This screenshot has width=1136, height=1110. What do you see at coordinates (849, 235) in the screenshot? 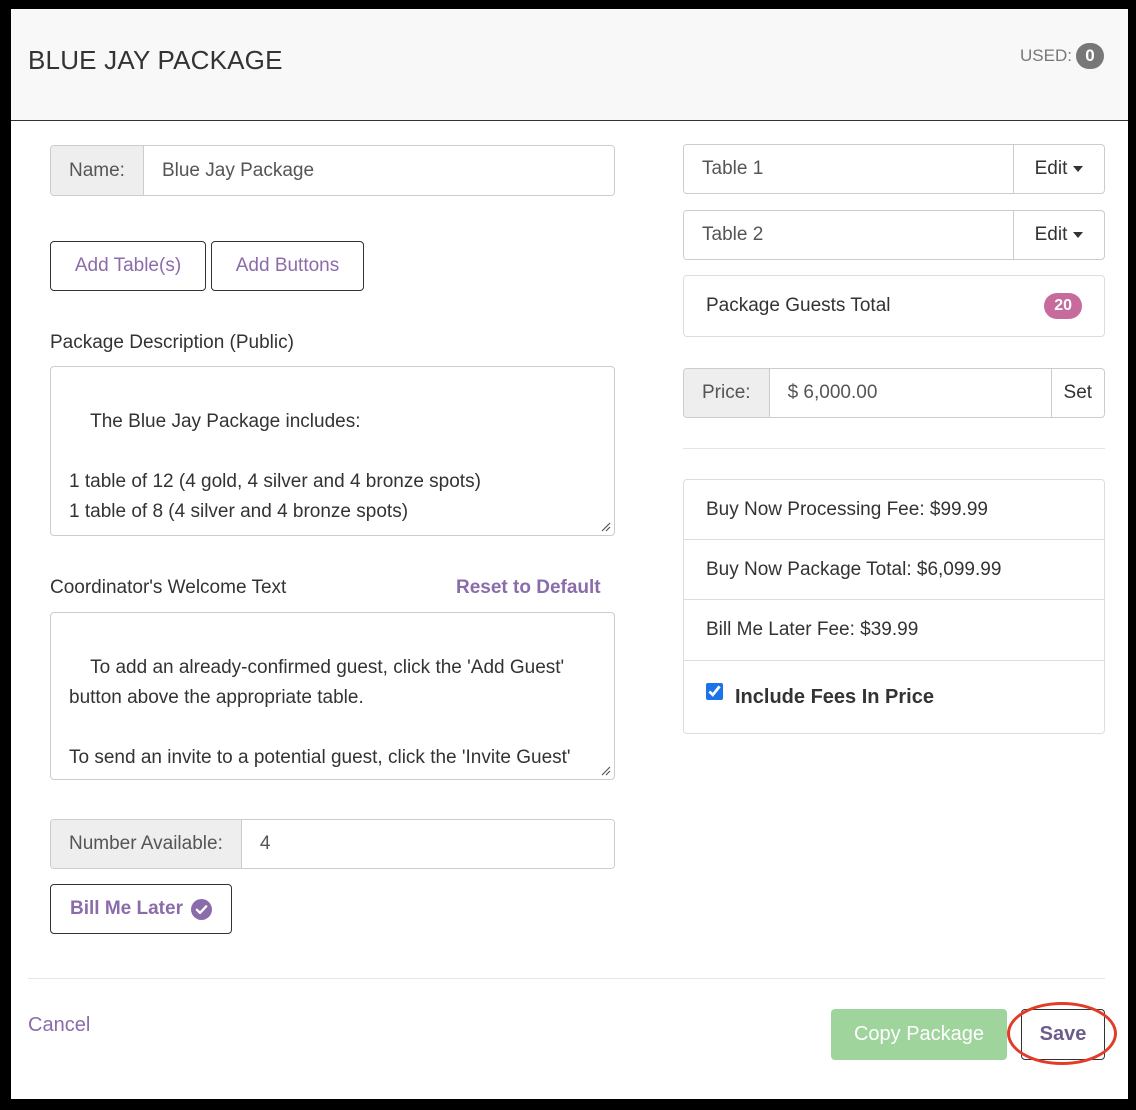
I see `table-2-name-input` at bounding box center [849, 235].